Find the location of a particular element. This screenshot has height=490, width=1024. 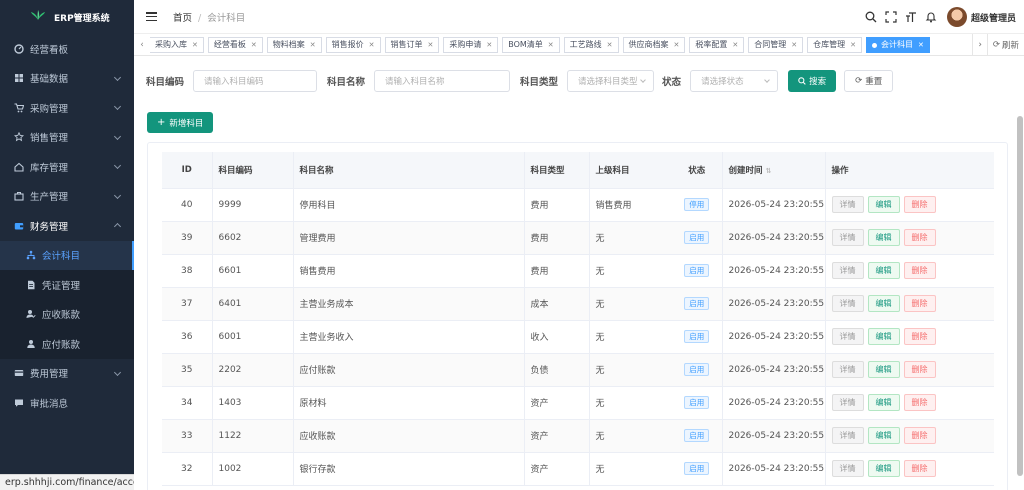

reset-button: ⟳ 重置 is located at coordinates (869, 81).